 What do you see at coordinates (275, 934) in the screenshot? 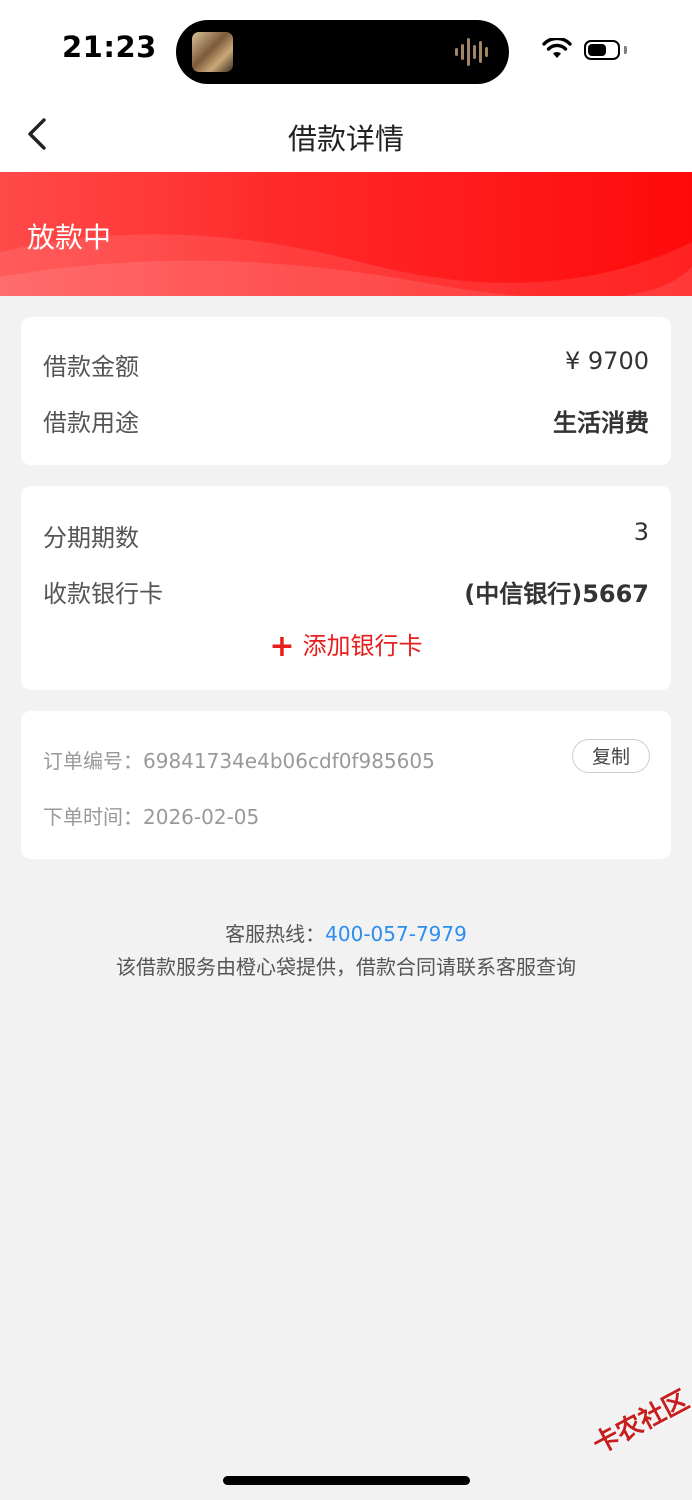
I see `hotline-label: 客服热线：` at bounding box center [275, 934].